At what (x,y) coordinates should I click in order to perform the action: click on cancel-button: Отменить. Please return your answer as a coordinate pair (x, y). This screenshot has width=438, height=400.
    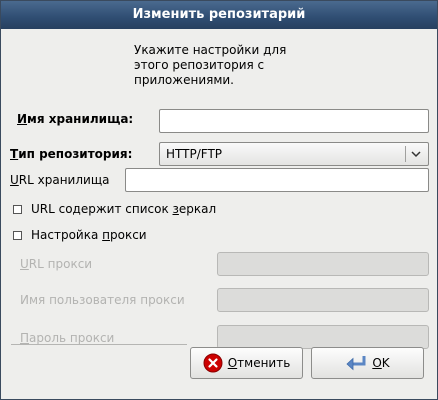
    Looking at the image, I should click on (246, 363).